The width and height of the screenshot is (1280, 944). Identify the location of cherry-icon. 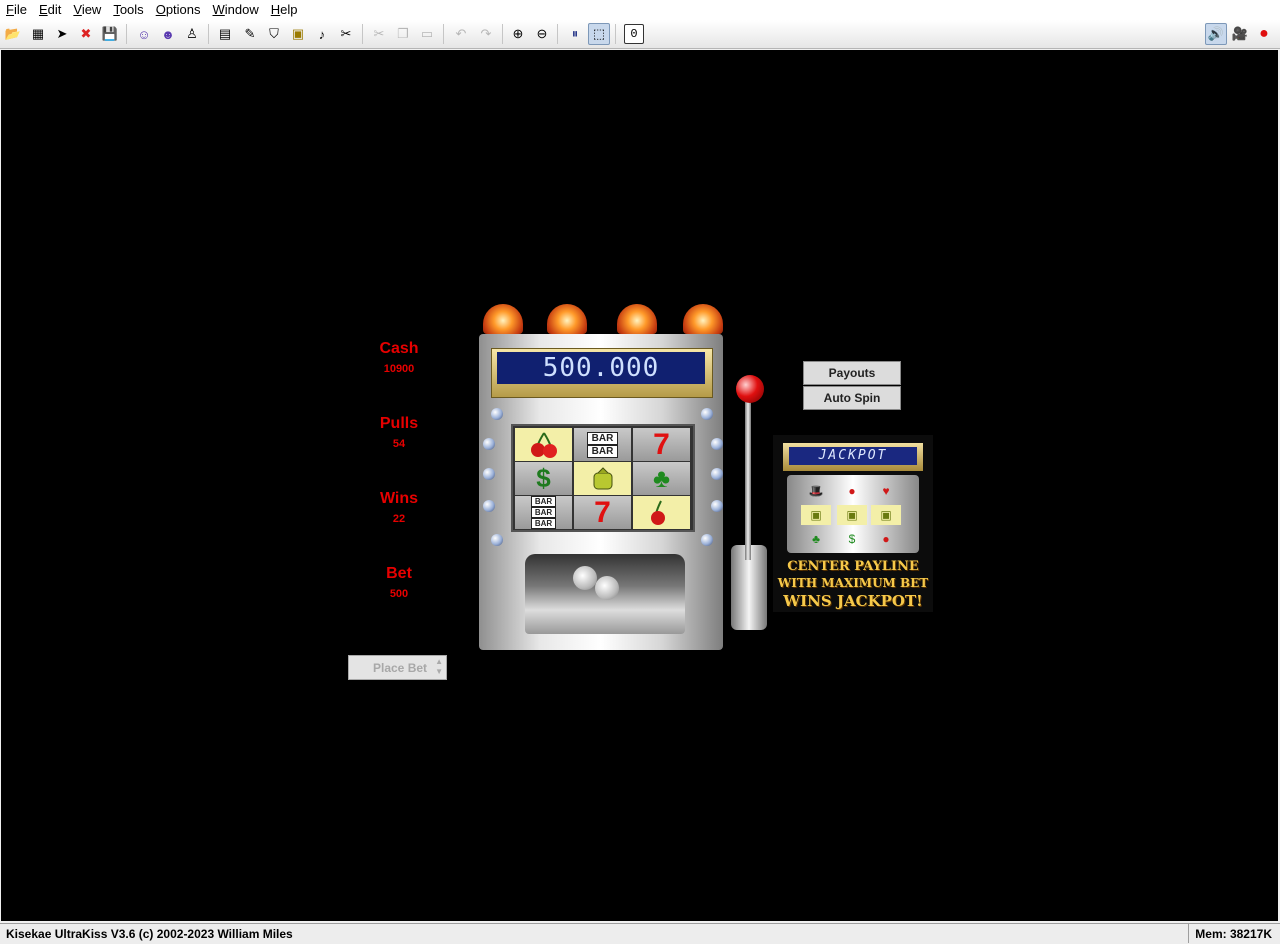
(661, 512).